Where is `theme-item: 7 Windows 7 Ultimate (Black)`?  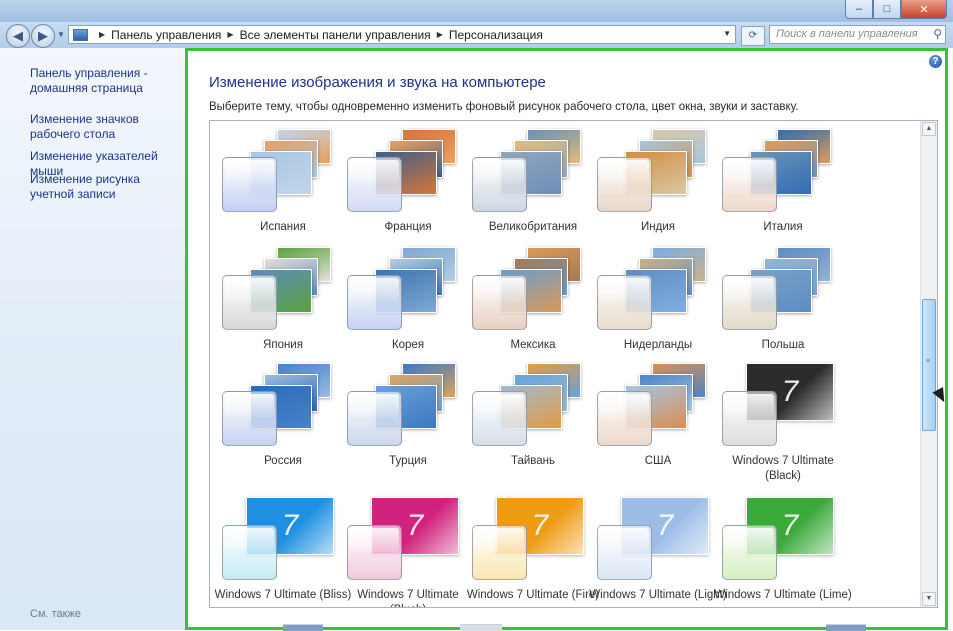
theme-item: 7 Windows 7 Ultimate (Black) is located at coordinates (773, 421).